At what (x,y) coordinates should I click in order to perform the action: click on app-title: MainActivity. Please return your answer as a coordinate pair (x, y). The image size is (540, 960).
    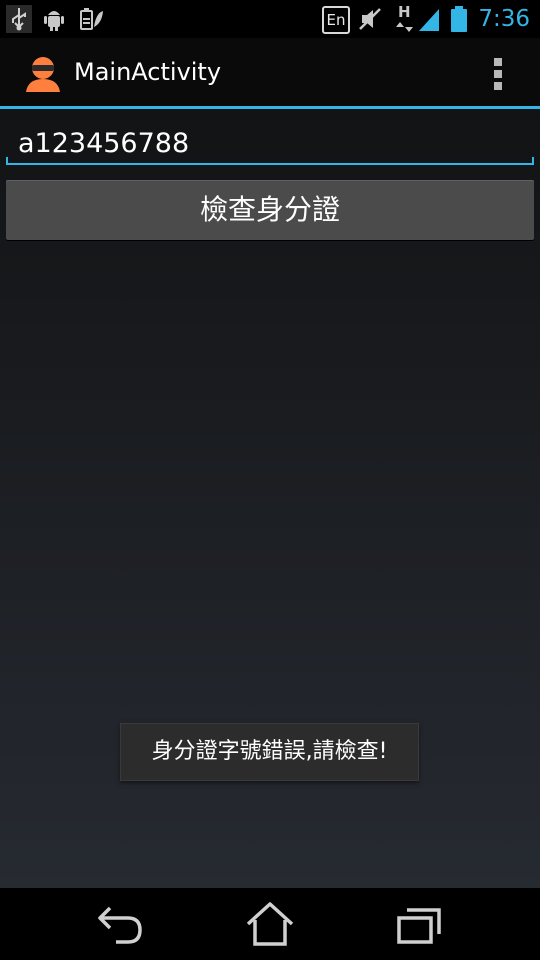
    Looking at the image, I should click on (148, 72).